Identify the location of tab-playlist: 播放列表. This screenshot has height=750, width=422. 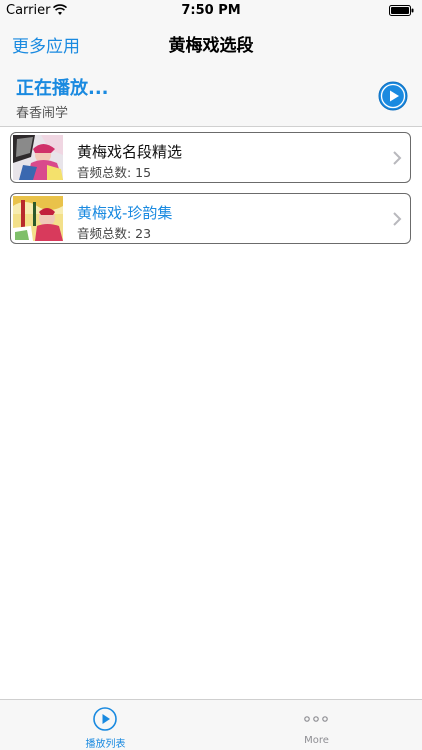
(105, 725).